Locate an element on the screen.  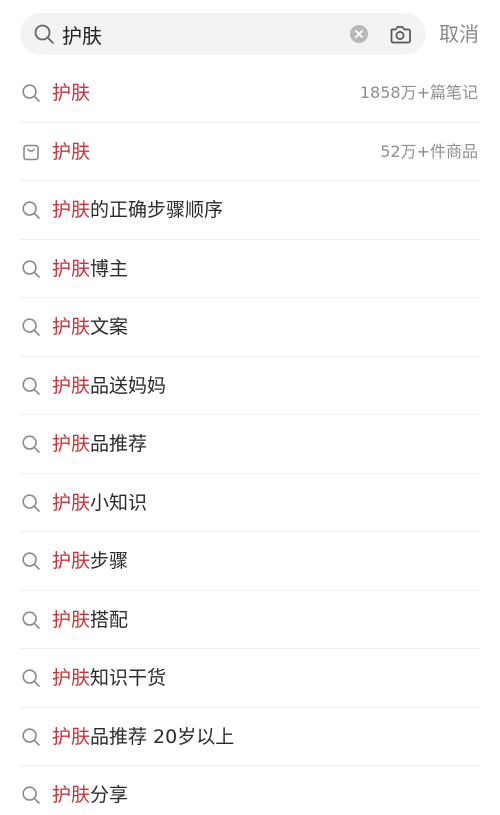
suggestion-item: 护肤 52万+件商品 is located at coordinates (250, 152).